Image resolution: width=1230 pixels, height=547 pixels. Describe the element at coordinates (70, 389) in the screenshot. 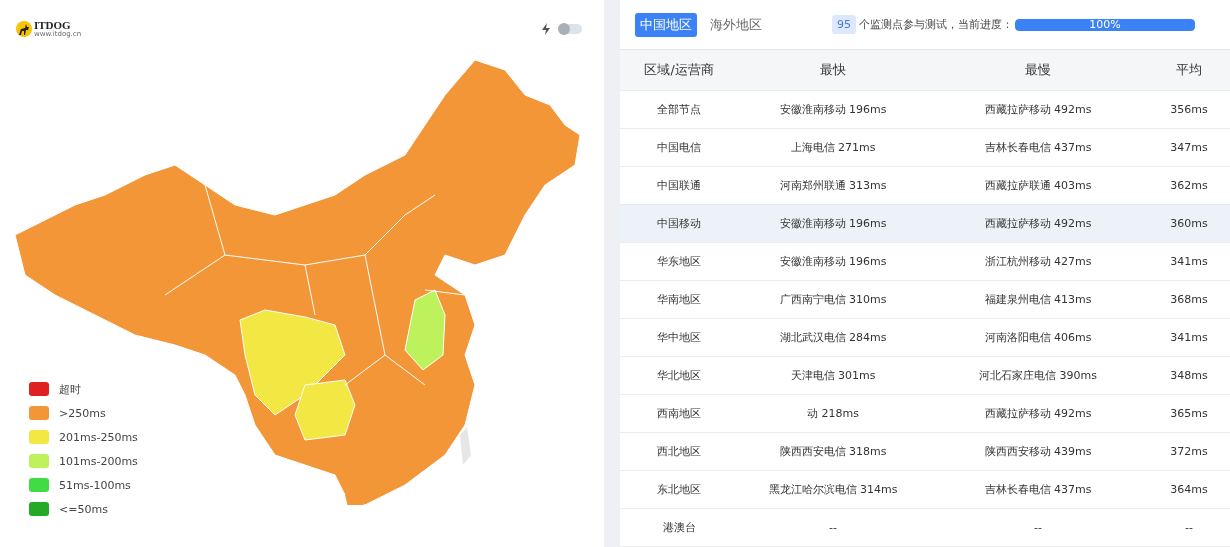

I see `legend-label: 超时` at that location.